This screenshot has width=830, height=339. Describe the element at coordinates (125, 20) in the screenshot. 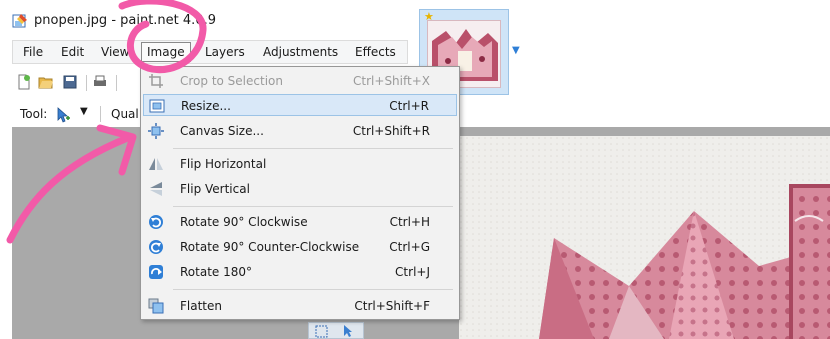

I see `window-title: pnopen.jpg - paint.net 4.0.9` at that location.